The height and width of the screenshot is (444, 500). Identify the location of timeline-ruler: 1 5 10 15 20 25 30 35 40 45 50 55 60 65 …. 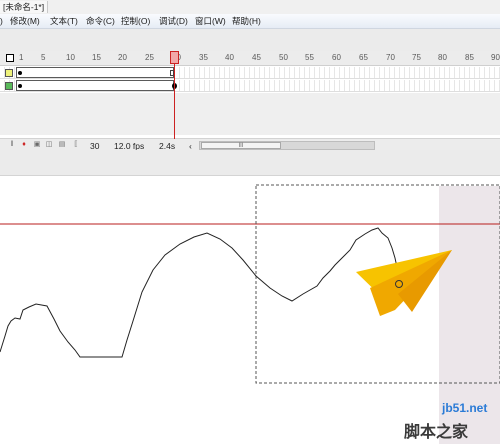
(250, 58).